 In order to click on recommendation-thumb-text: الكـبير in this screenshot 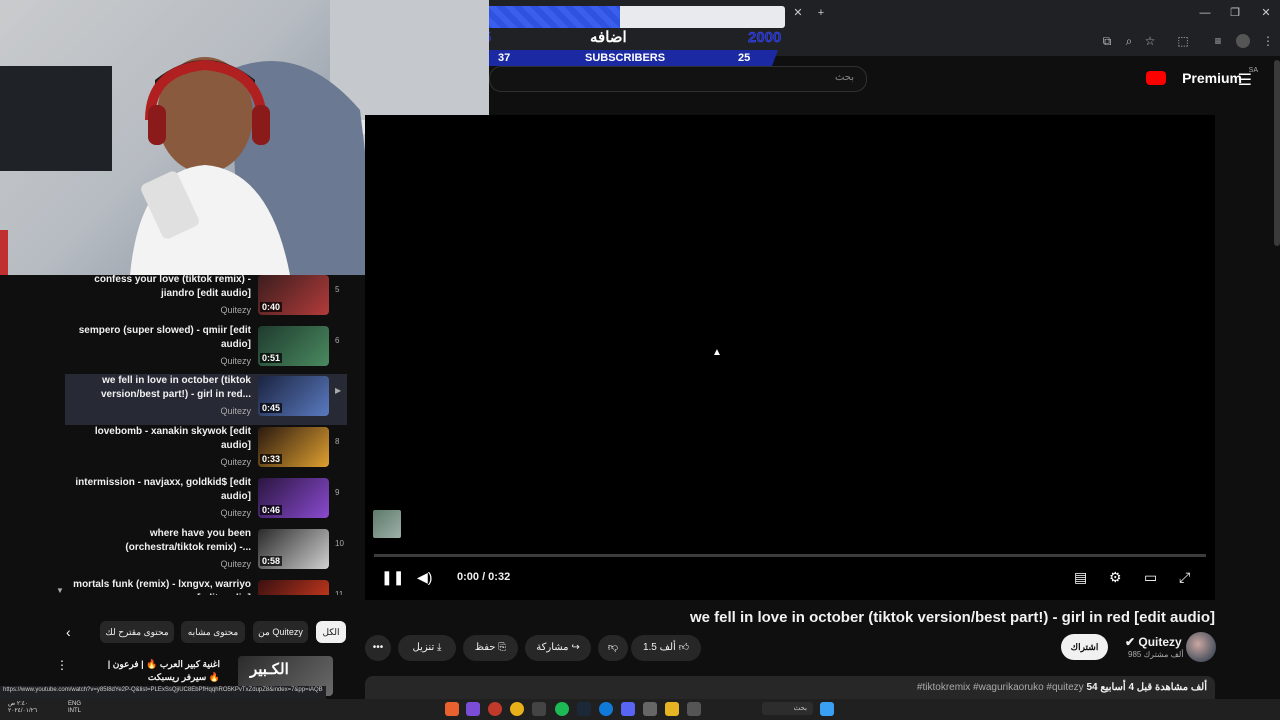, I will do `click(269, 669)`.